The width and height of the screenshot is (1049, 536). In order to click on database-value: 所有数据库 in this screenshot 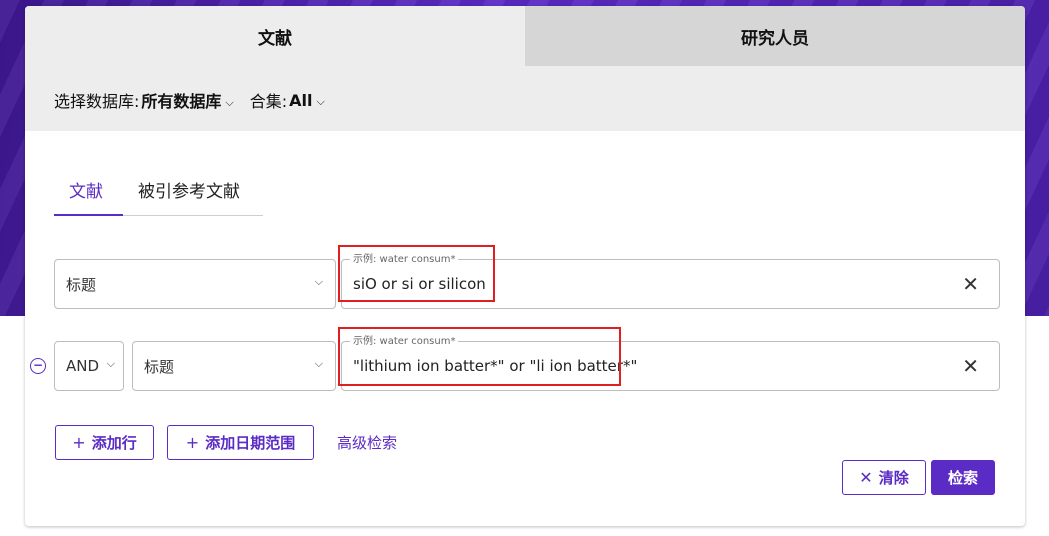, I will do `click(181, 101)`.